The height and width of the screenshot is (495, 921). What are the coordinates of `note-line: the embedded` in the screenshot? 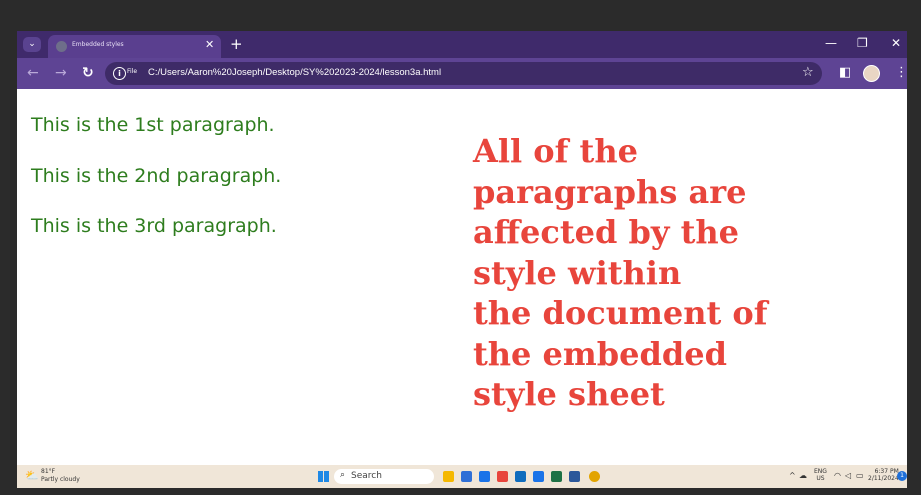 It's located at (600, 353).